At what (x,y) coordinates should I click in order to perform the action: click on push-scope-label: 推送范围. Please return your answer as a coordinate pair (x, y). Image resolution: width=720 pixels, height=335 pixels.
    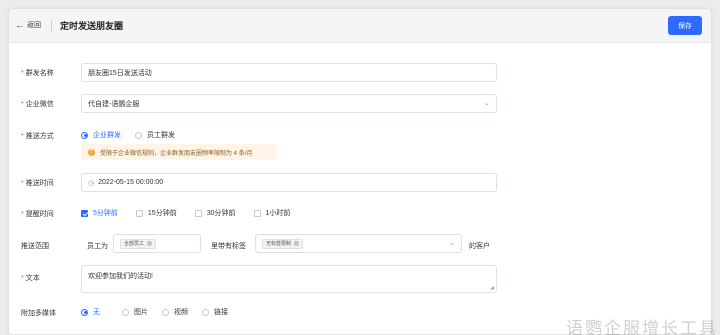
    Looking at the image, I should click on (35, 246).